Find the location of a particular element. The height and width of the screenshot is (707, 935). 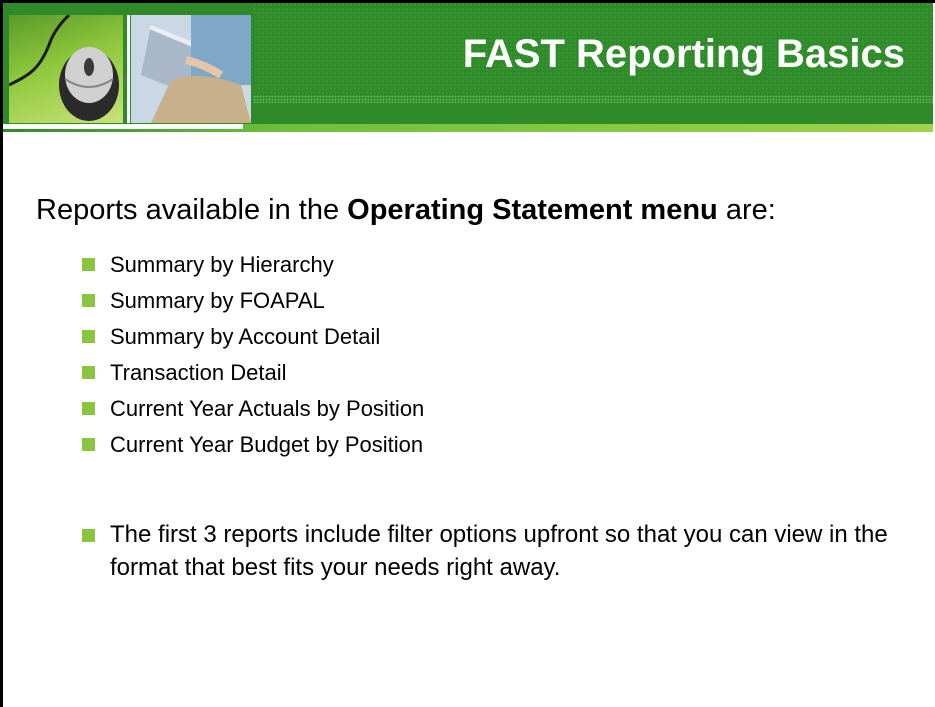

slide-frame-left is located at coordinates (1, 353).